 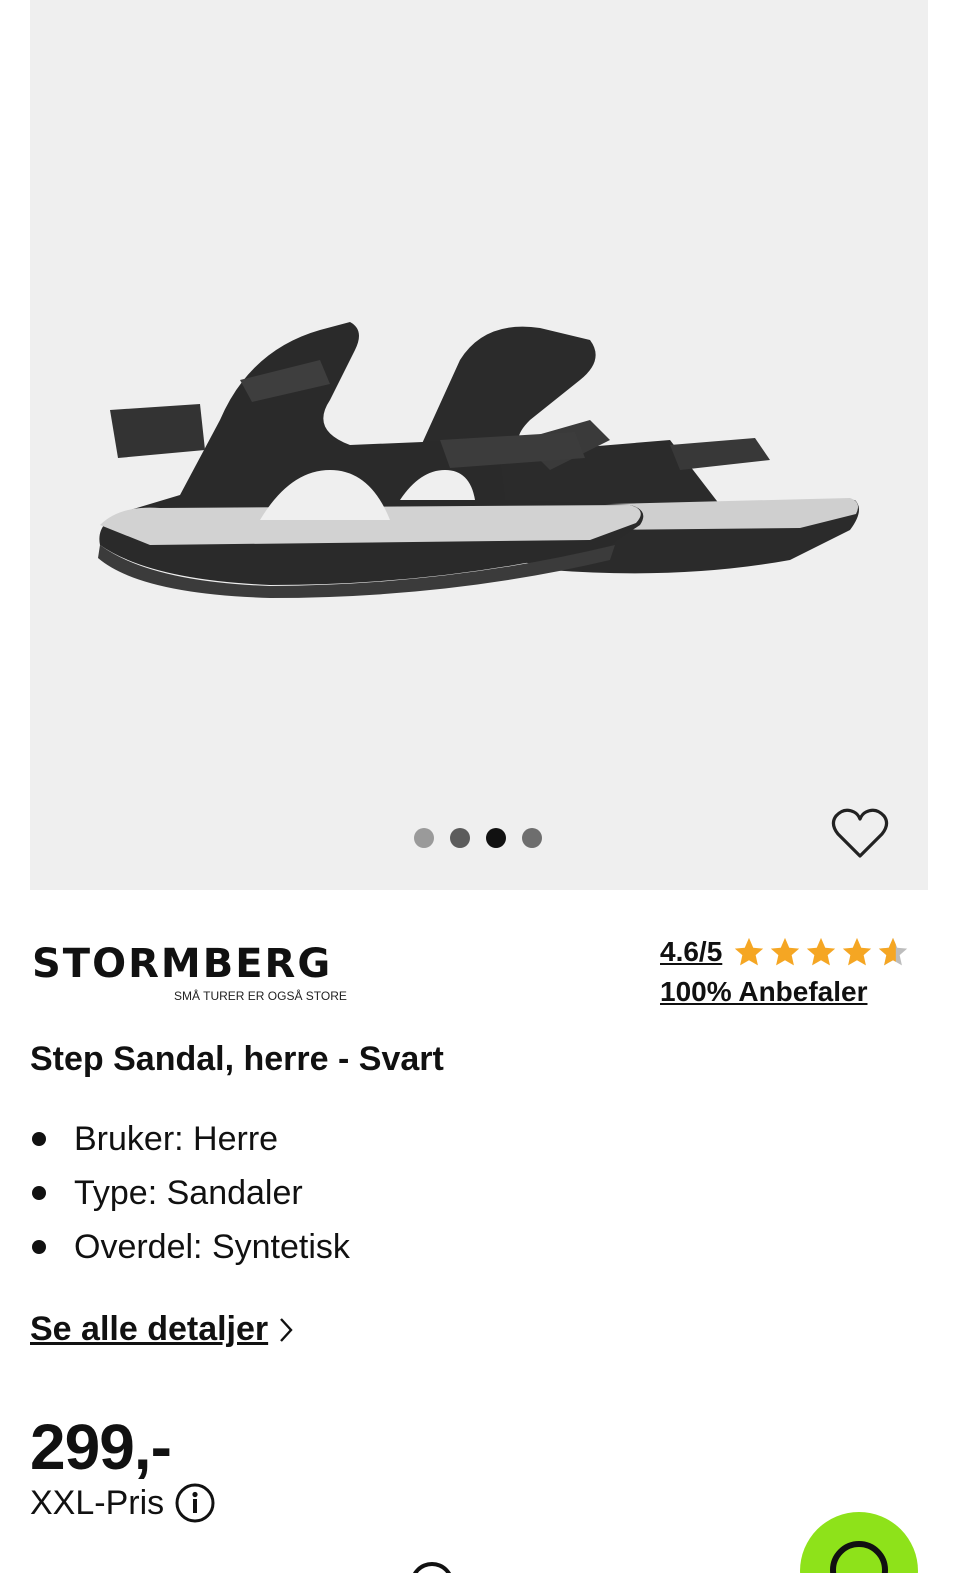 I want to click on spec-item: Bruker: Herre, so click(x=190, y=1139).